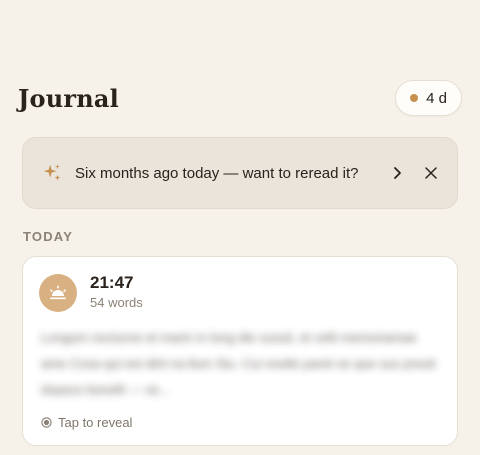 This screenshot has width=480, height=455. I want to click on sparkle-icon, so click(52, 172).